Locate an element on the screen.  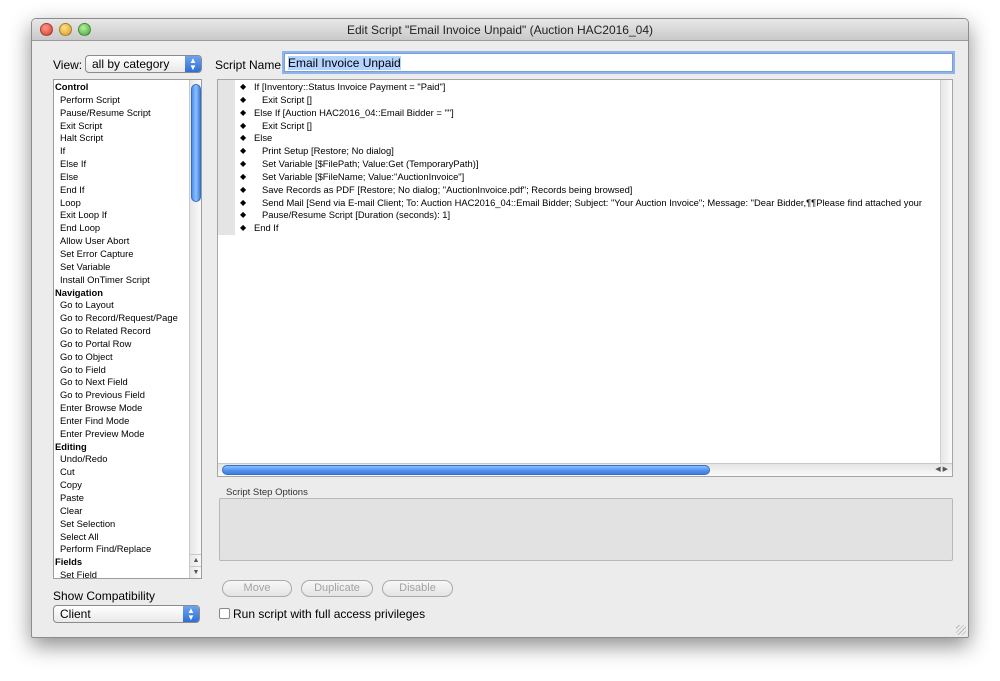
step-item: End If is located at coordinates (127, 190).